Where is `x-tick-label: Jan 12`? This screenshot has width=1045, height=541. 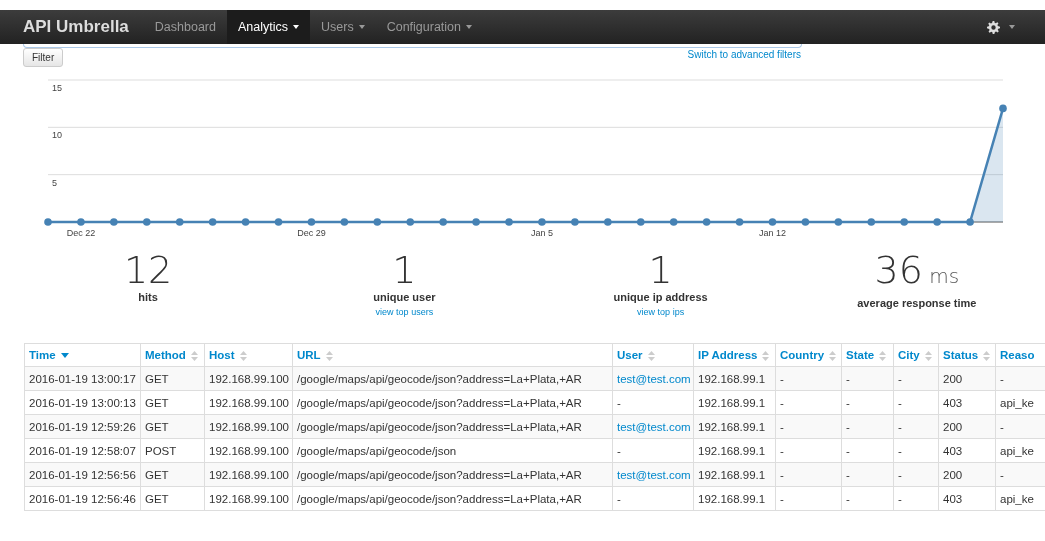
x-tick-label: Jan 12 is located at coordinates (772, 232).